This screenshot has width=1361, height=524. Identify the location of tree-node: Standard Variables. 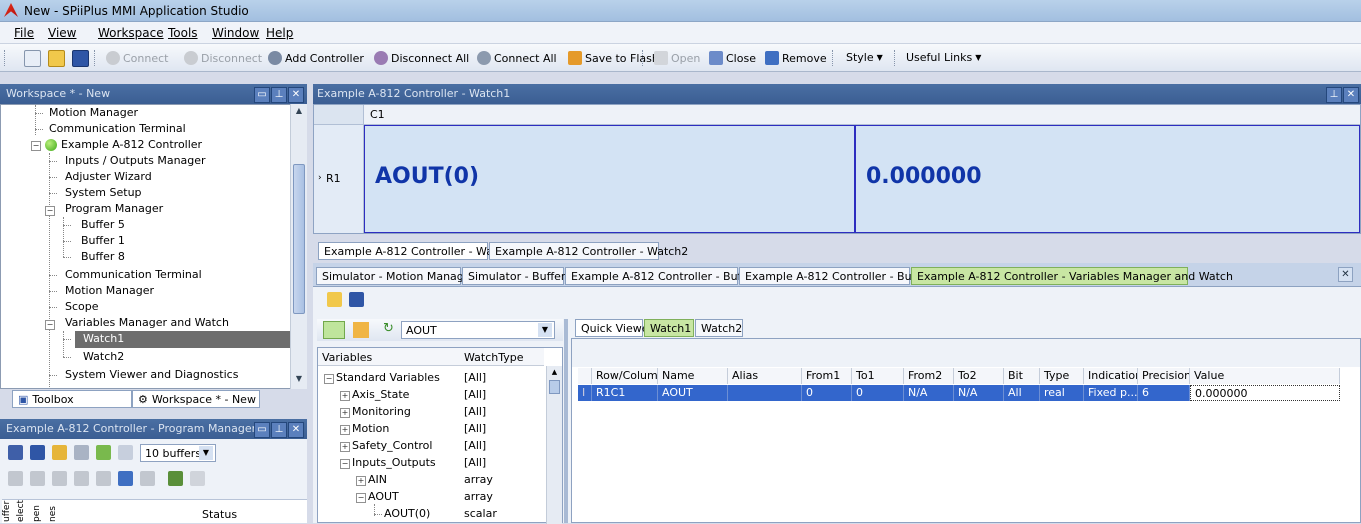
(388, 377).